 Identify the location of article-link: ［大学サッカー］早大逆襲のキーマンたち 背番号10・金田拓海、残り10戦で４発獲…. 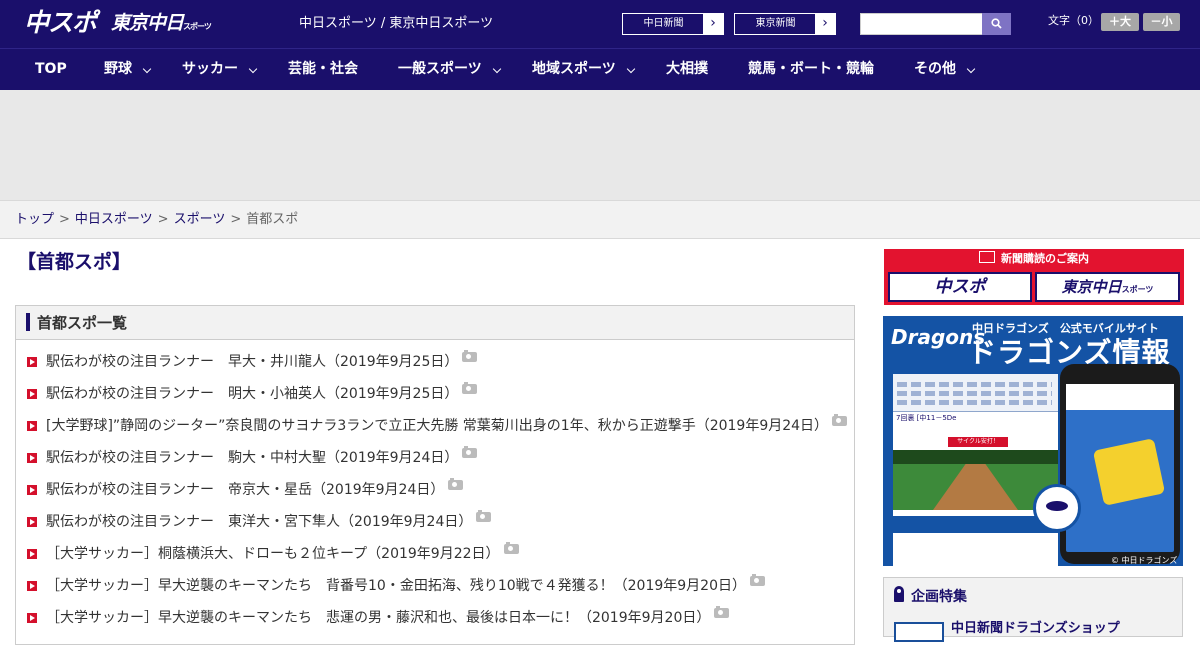
(396, 586).